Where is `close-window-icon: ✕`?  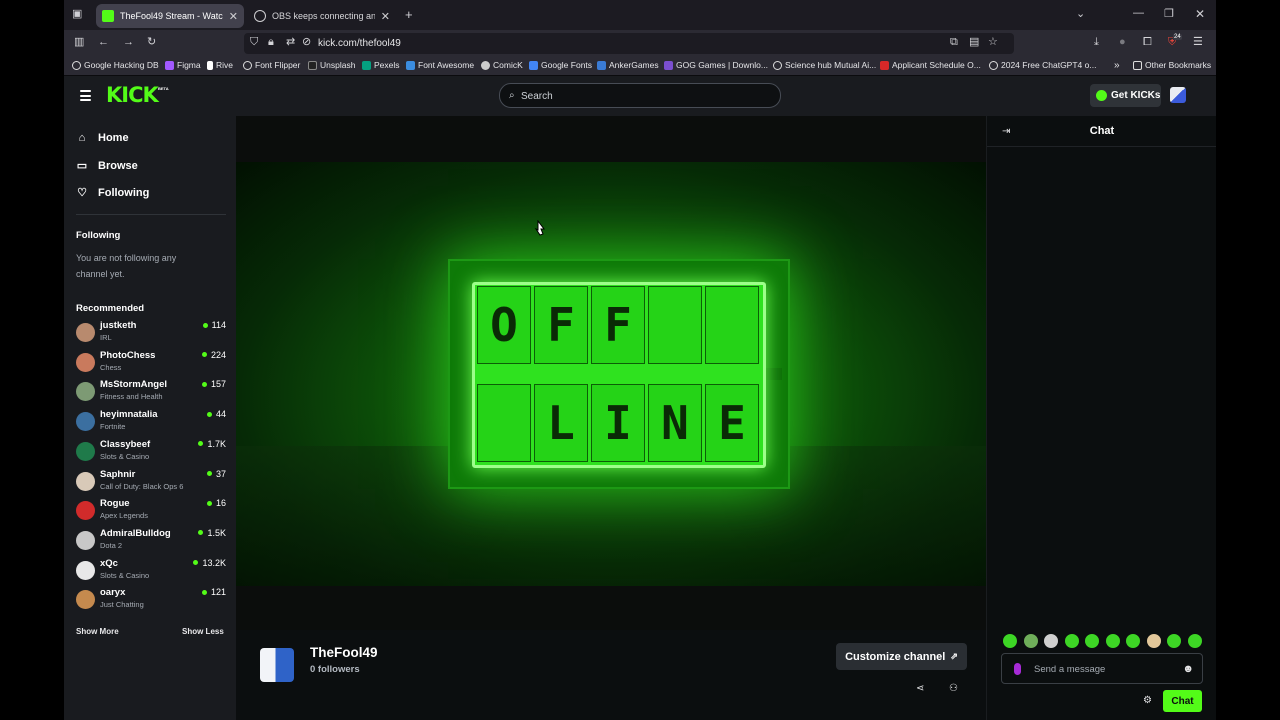
close-window-icon: ✕ is located at coordinates (1200, 14).